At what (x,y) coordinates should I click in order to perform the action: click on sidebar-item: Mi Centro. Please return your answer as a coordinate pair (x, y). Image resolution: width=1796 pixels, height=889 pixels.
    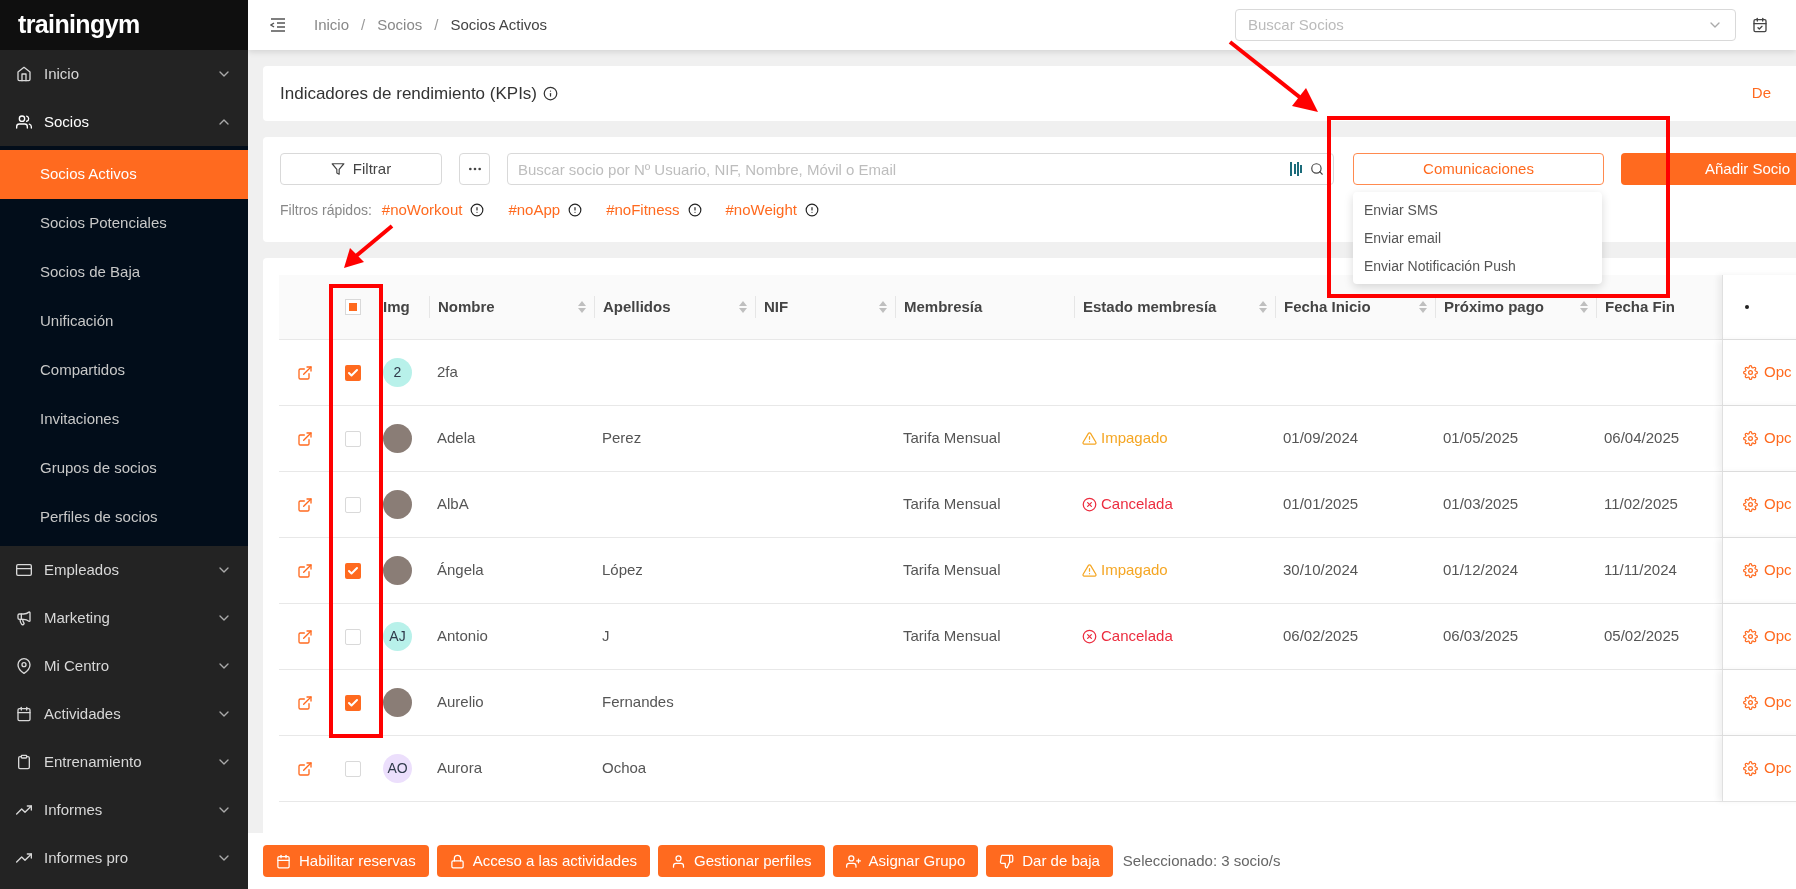
    Looking at the image, I should click on (124, 666).